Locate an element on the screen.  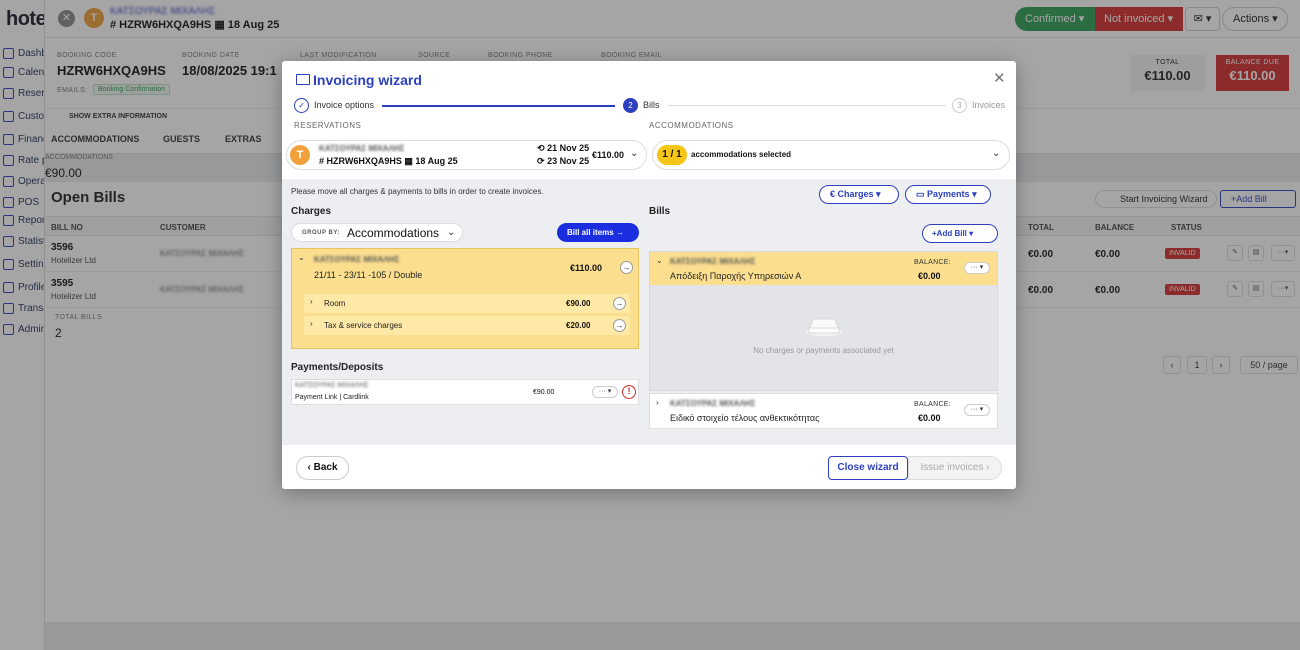
empty-bill-text: No charges or payments associated yet is located at coordinates (823, 350).